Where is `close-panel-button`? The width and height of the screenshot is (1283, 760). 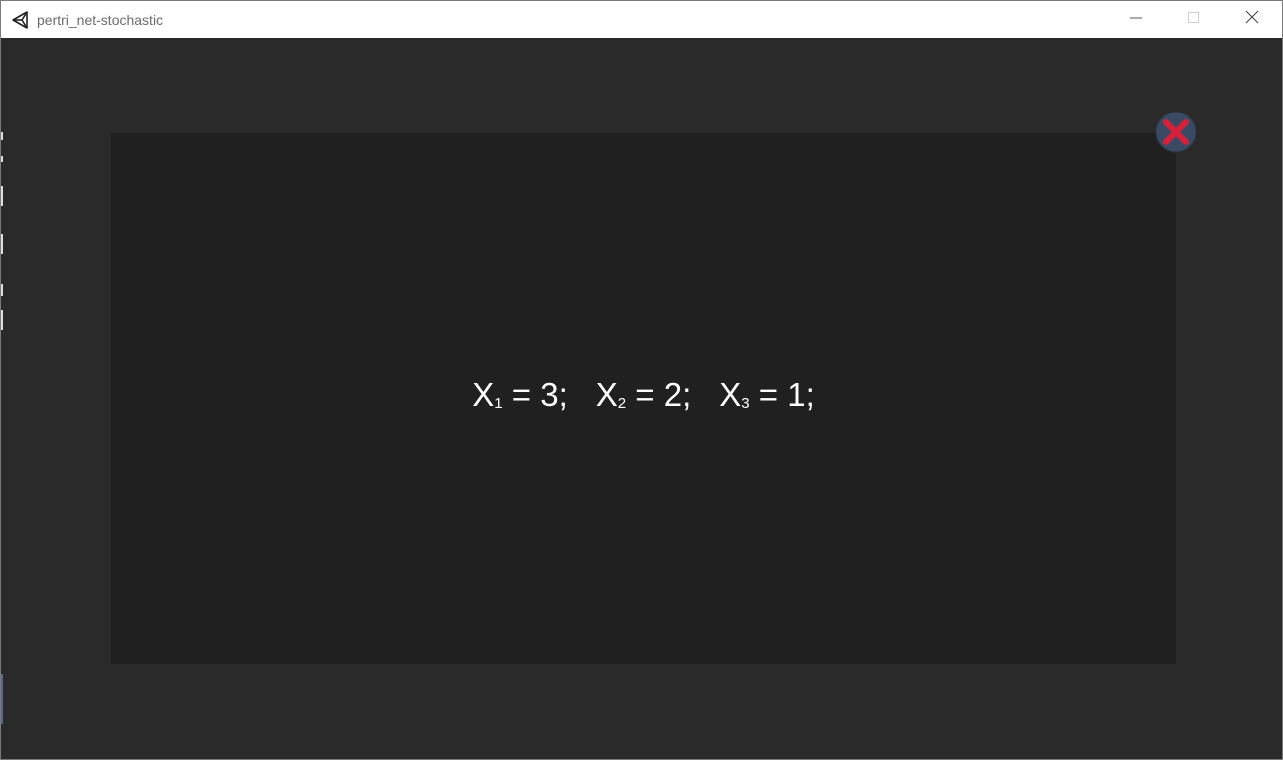
close-panel-button is located at coordinates (1176, 132).